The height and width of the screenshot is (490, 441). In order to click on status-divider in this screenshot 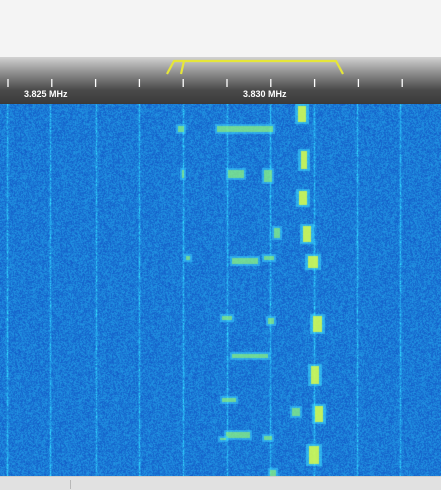, I will do `click(70, 484)`.